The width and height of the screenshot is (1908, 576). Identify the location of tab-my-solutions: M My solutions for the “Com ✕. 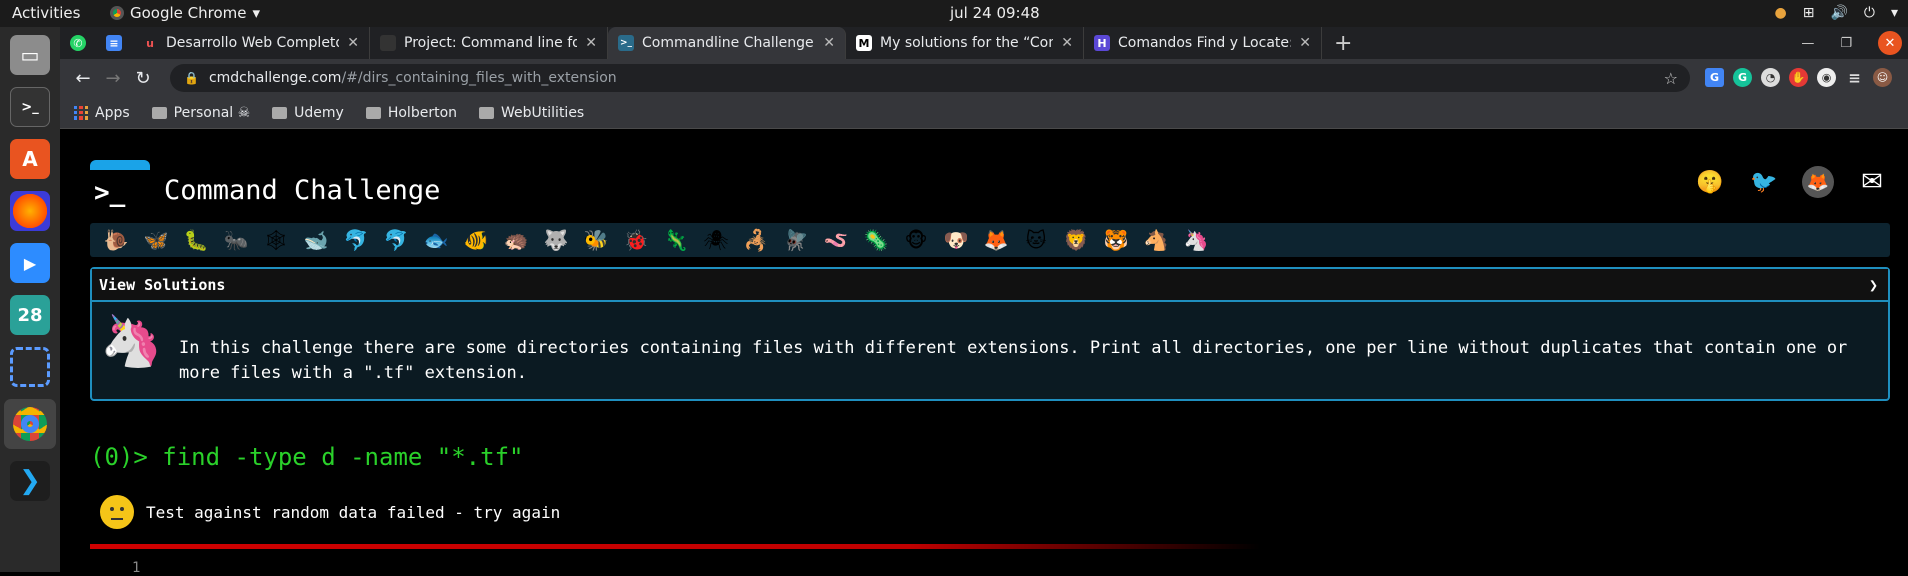
(965, 43).